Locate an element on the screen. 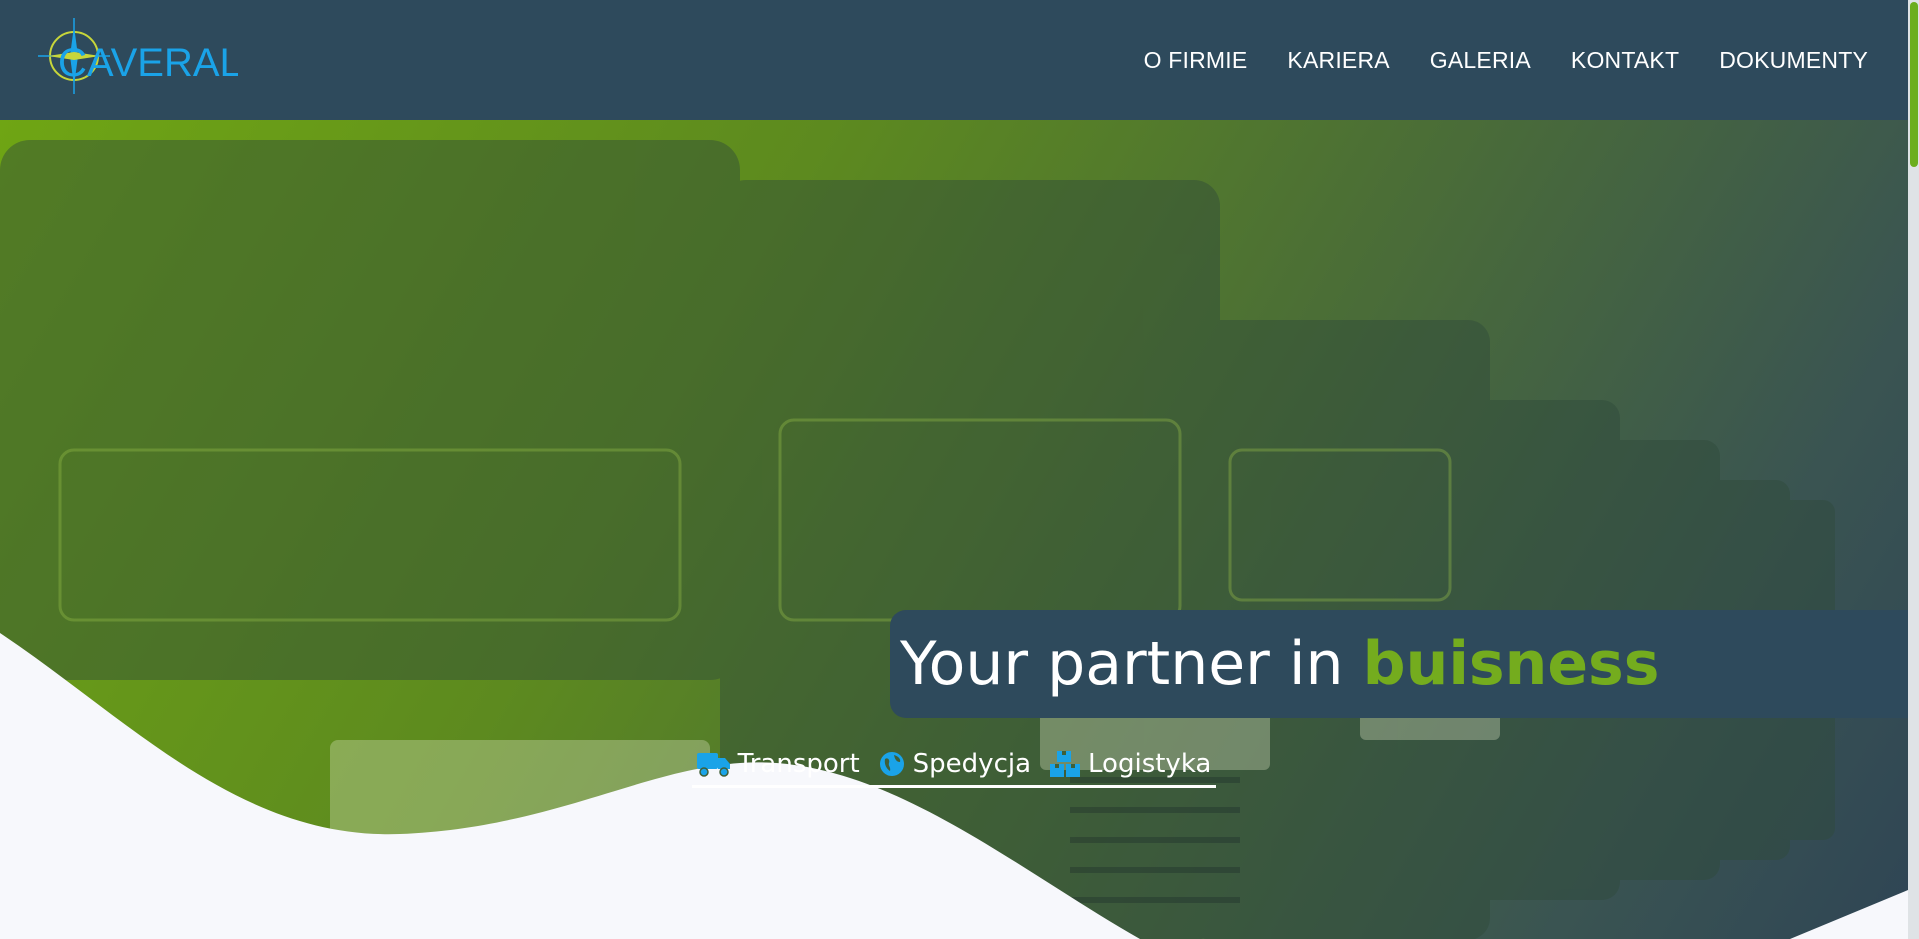  compass-logo-icon: CAVERAL is located at coordinates (138, 56).